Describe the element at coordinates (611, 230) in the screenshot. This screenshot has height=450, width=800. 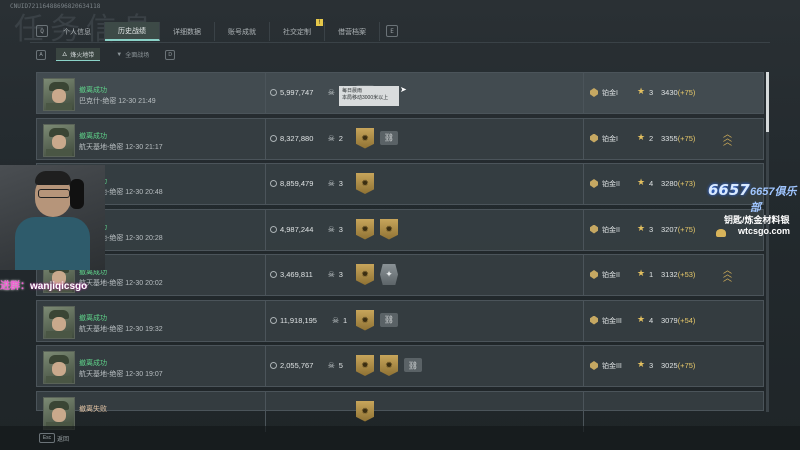
I see `rank-name: 铂金II` at that location.